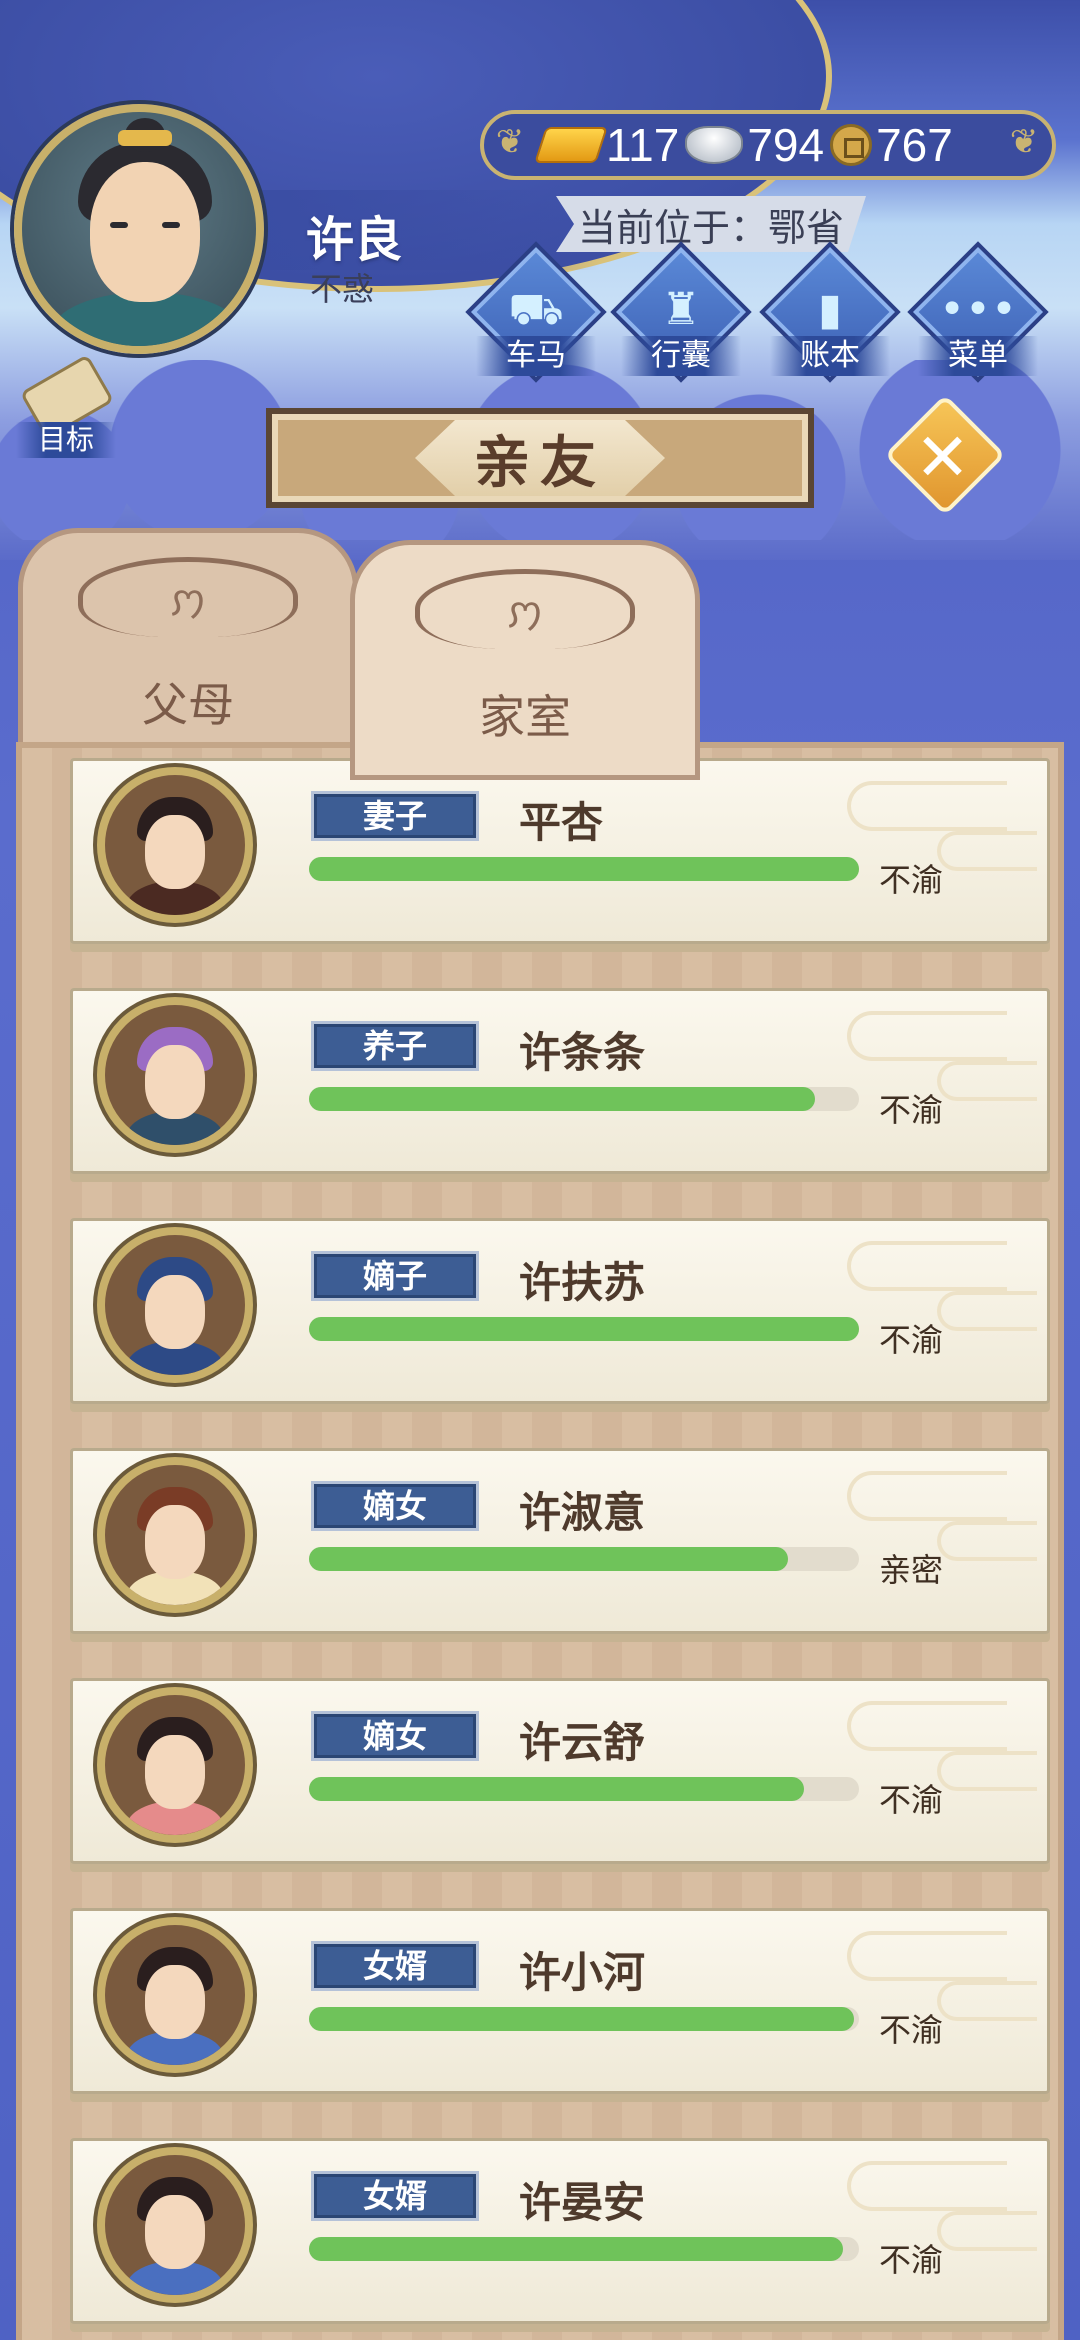 The height and width of the screenshot is (2340, 1080). Describe the element at coordinates (560, 1081) in the screenshot. I see `family-member-card: 养子 许条条 不渝` at that location.